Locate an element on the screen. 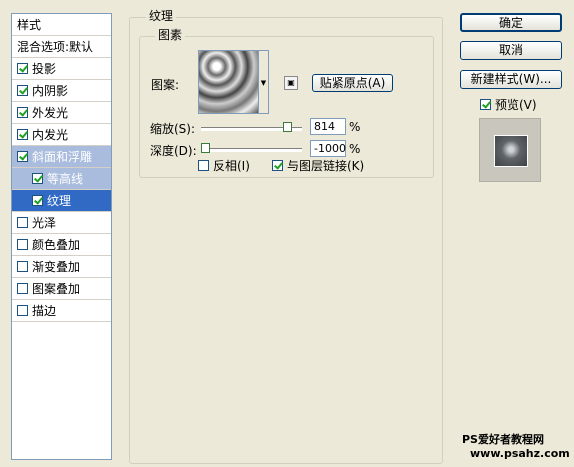 This screenshot has height=467, width=574. texture-group-title: 纹理 is located at coordinates (161, 16).